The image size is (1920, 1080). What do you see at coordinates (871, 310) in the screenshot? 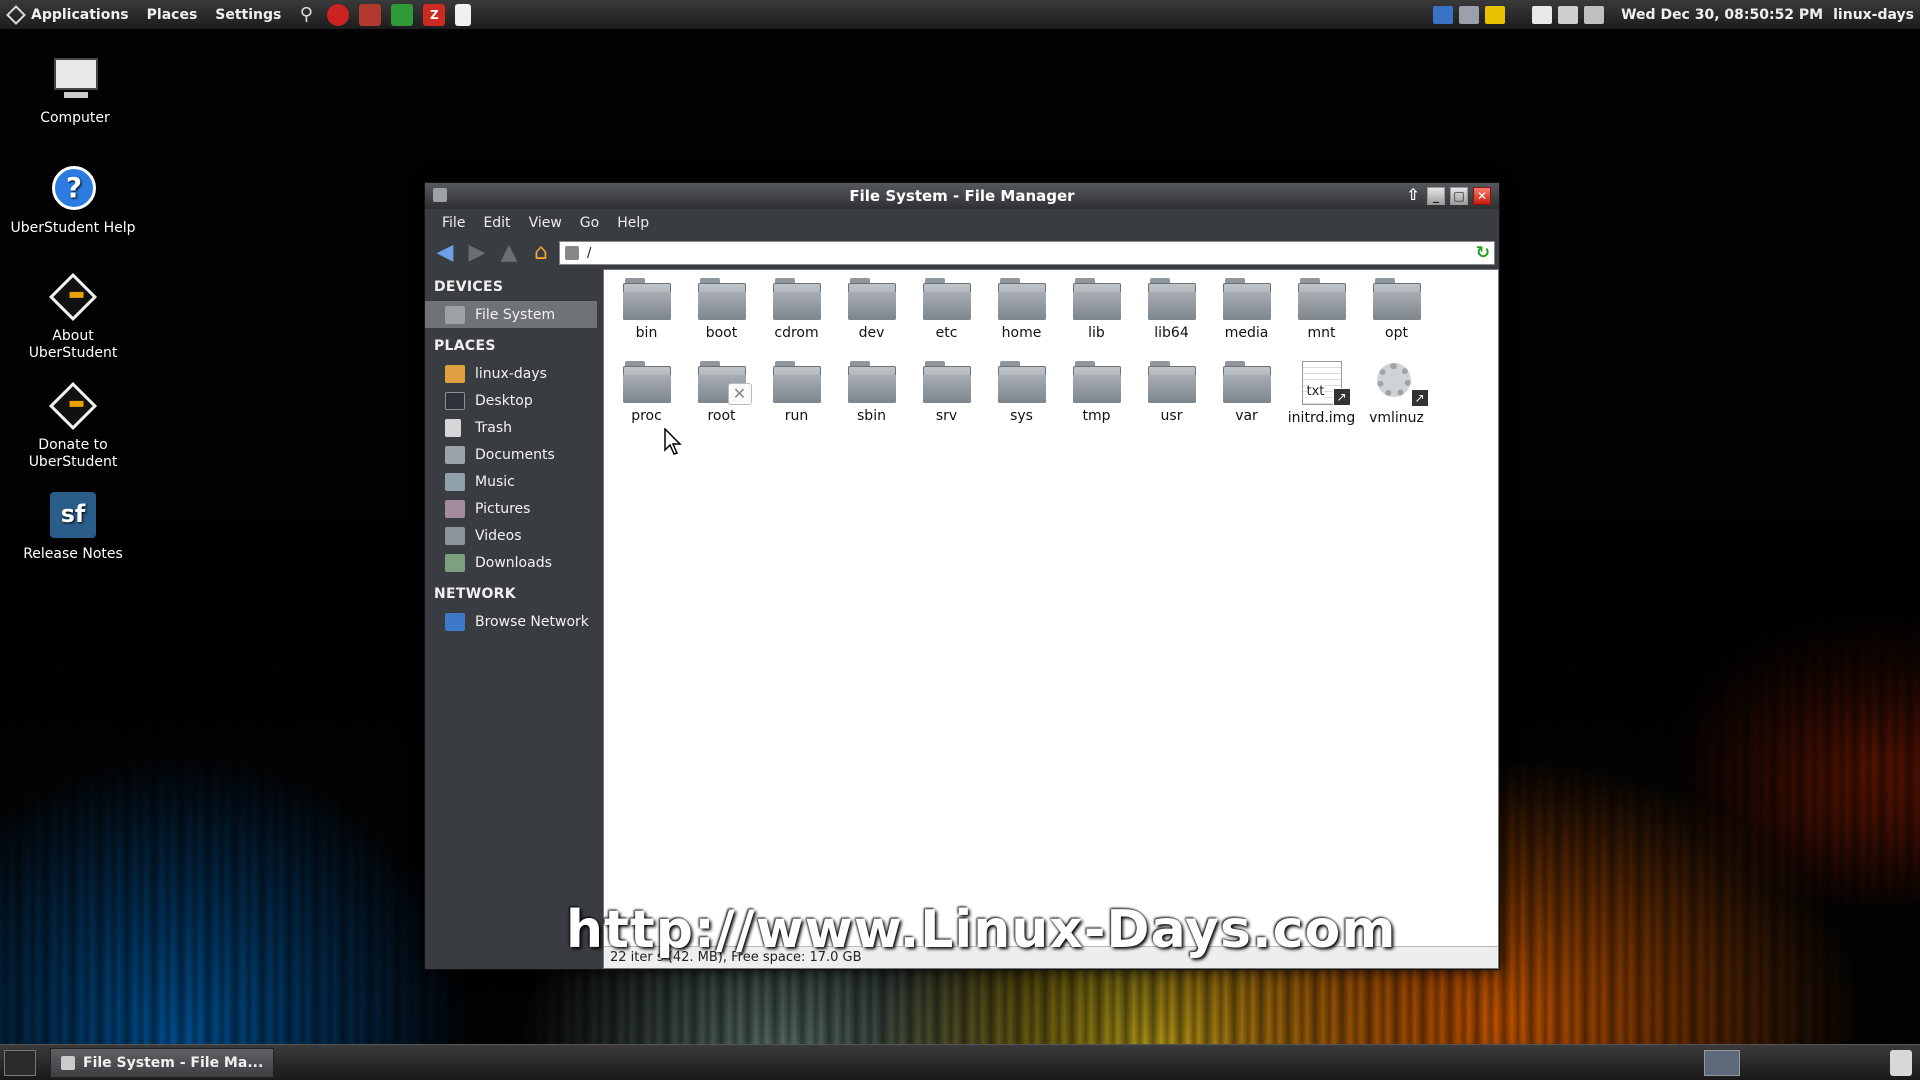
I see `file-item-dev: dev` at bounding box center [871, 310].